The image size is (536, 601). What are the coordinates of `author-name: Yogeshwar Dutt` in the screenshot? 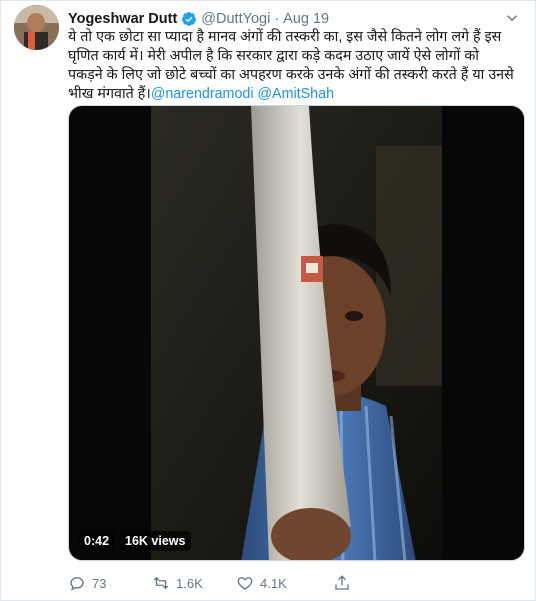 It's located at (122, 19).